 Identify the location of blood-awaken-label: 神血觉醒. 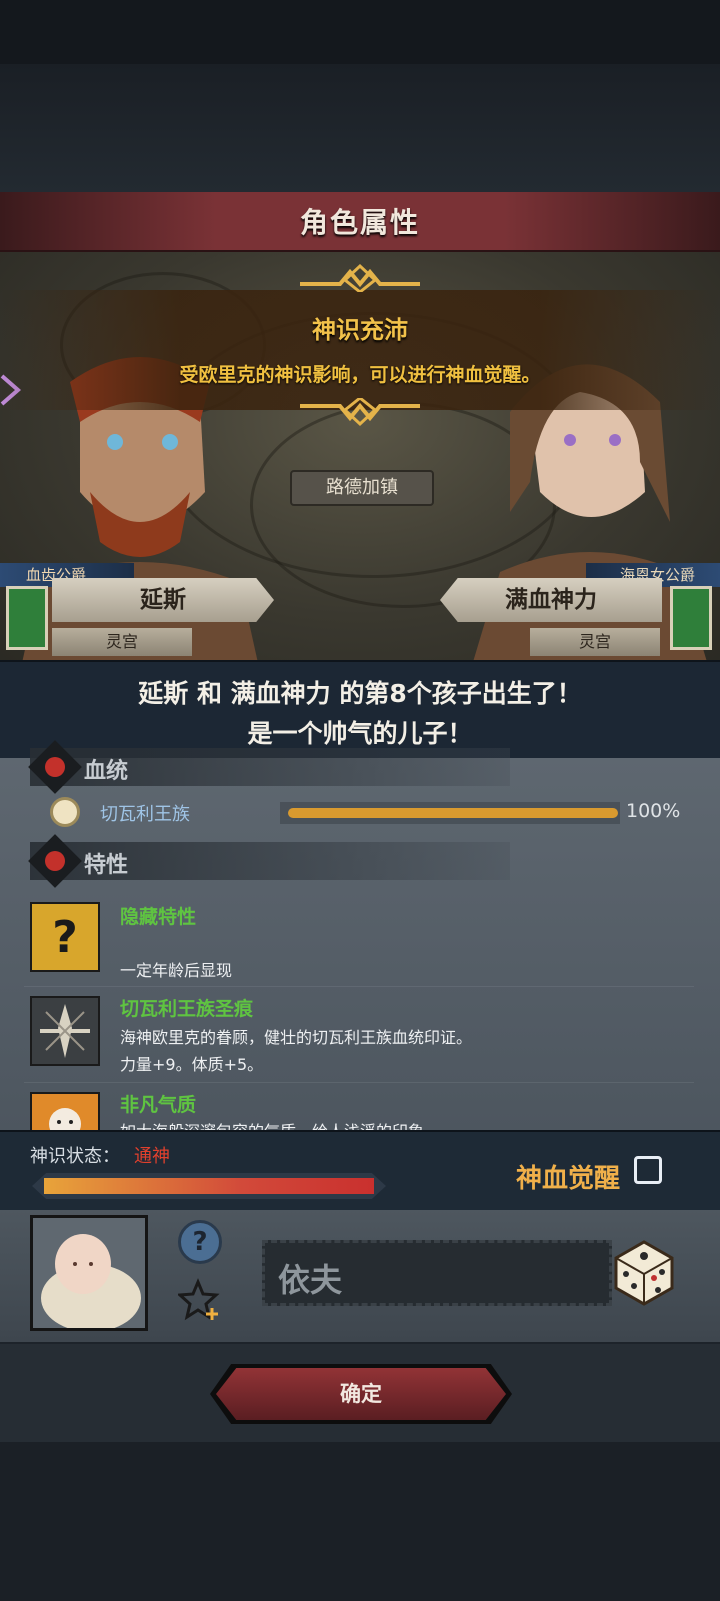
(568, 1179).